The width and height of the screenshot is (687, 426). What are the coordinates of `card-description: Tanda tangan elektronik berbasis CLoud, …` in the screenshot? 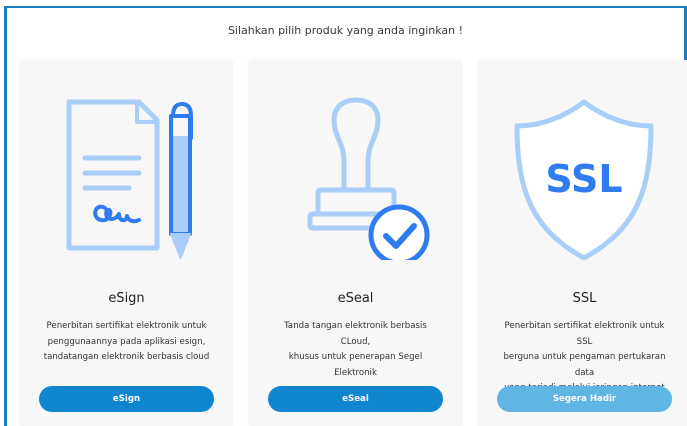 It's located at (355, 350).